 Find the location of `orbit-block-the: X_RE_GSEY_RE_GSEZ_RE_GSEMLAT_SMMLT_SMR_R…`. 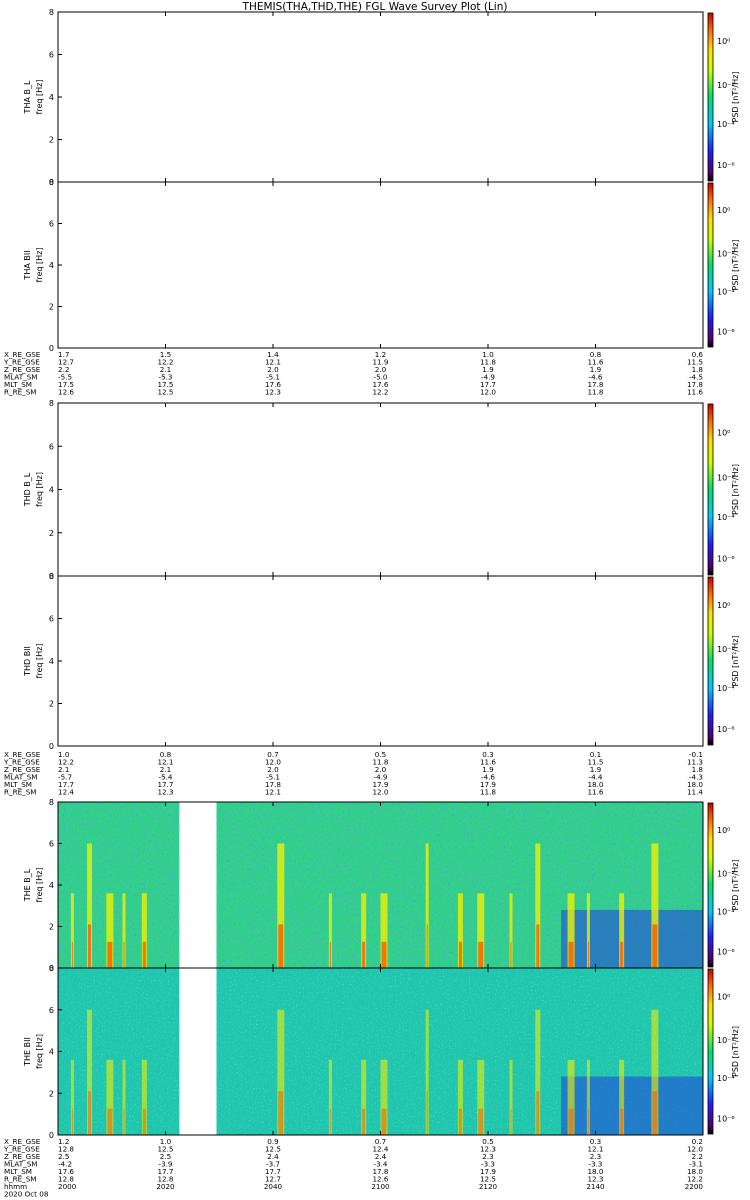

orbit-block-the: X_RE_GSEY_RE_GSEZ_RE_GSEMLAT_SMMLT_SMR_R… is located at coordinates (353, 1168).